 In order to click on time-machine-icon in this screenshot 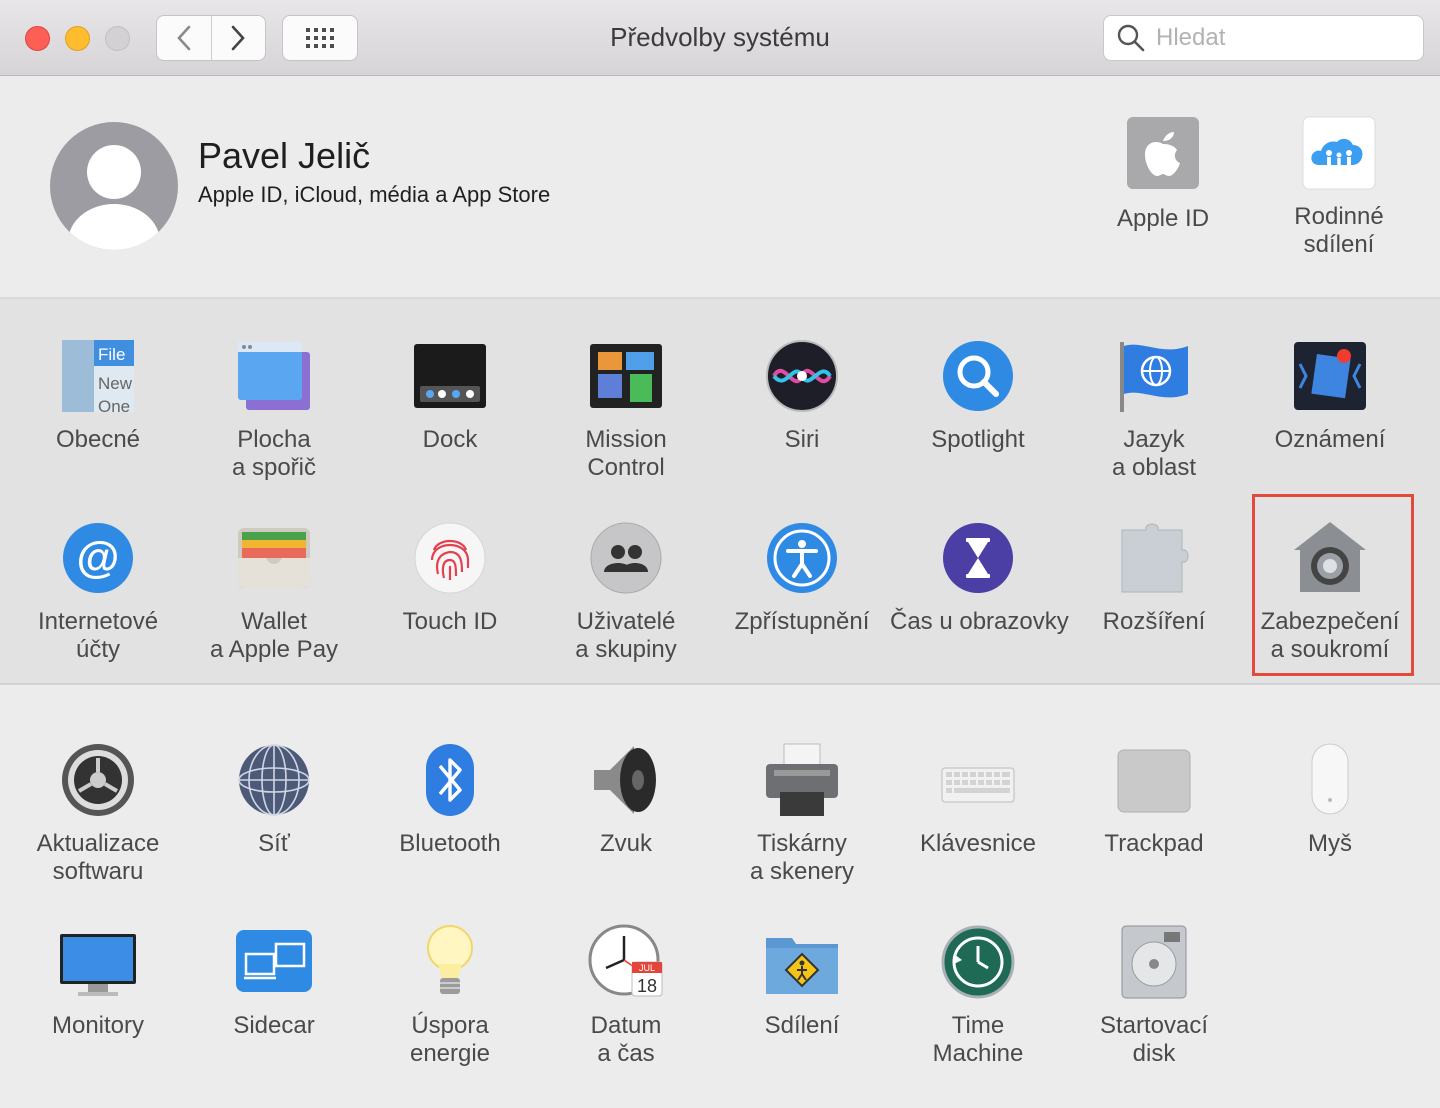, I will do `click(978, 962)`.